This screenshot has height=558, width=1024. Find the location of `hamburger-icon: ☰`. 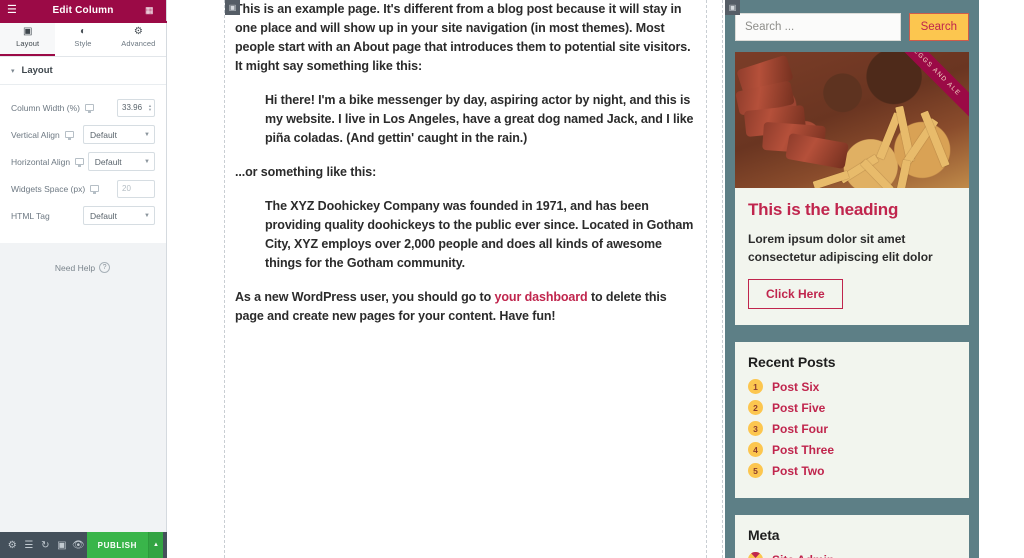

hamburger-icon: ☰ is located at coordinates (14, 10).